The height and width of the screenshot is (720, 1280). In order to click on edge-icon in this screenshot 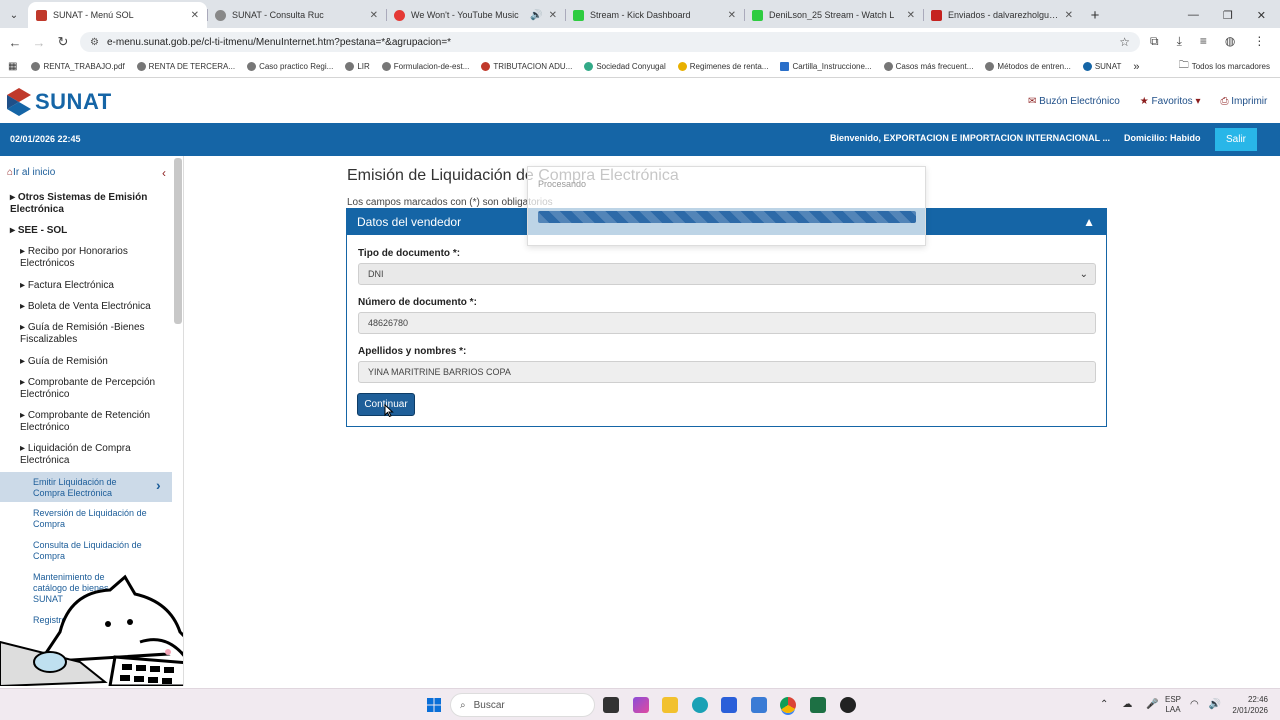, I will do `click(700, 705)`.